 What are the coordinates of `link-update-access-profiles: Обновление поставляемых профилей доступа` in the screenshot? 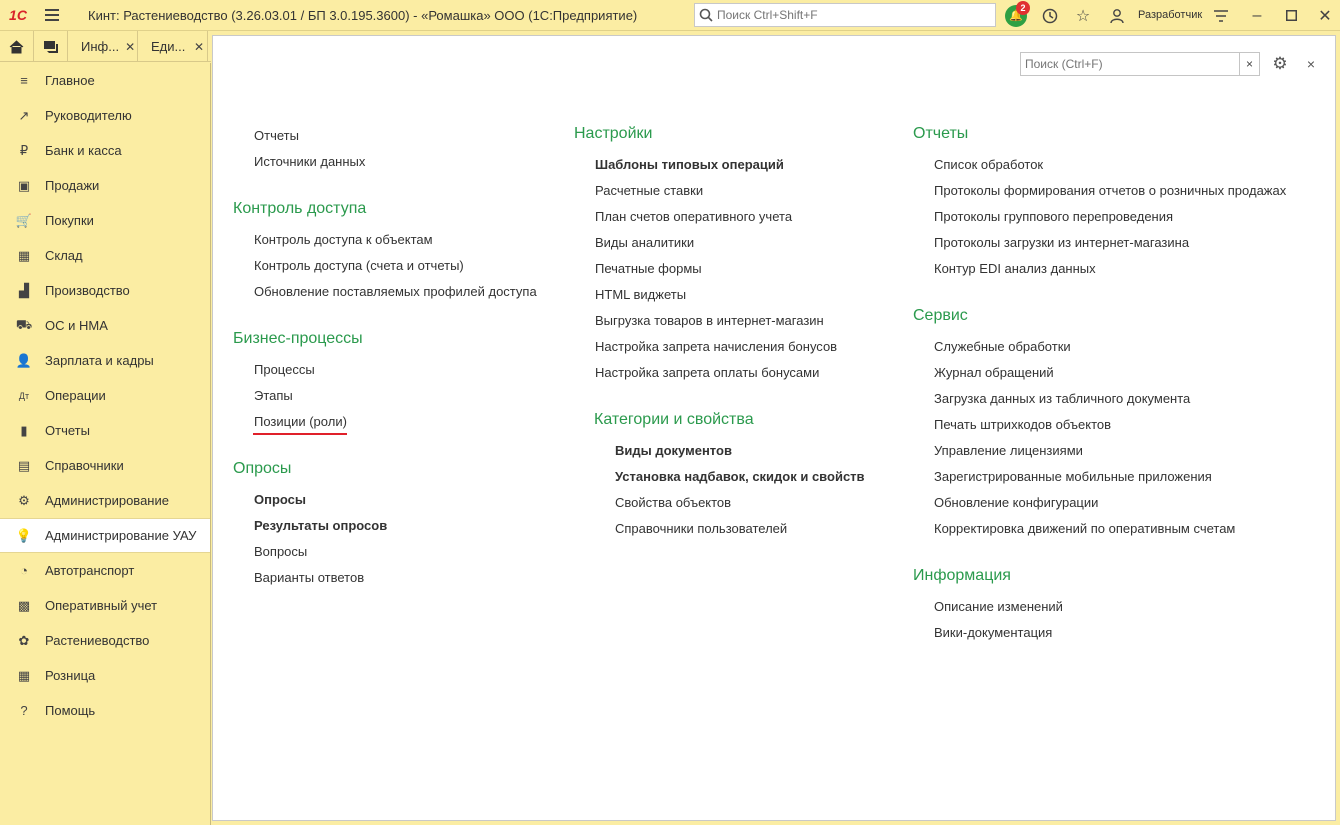 It's located at (395, 291).